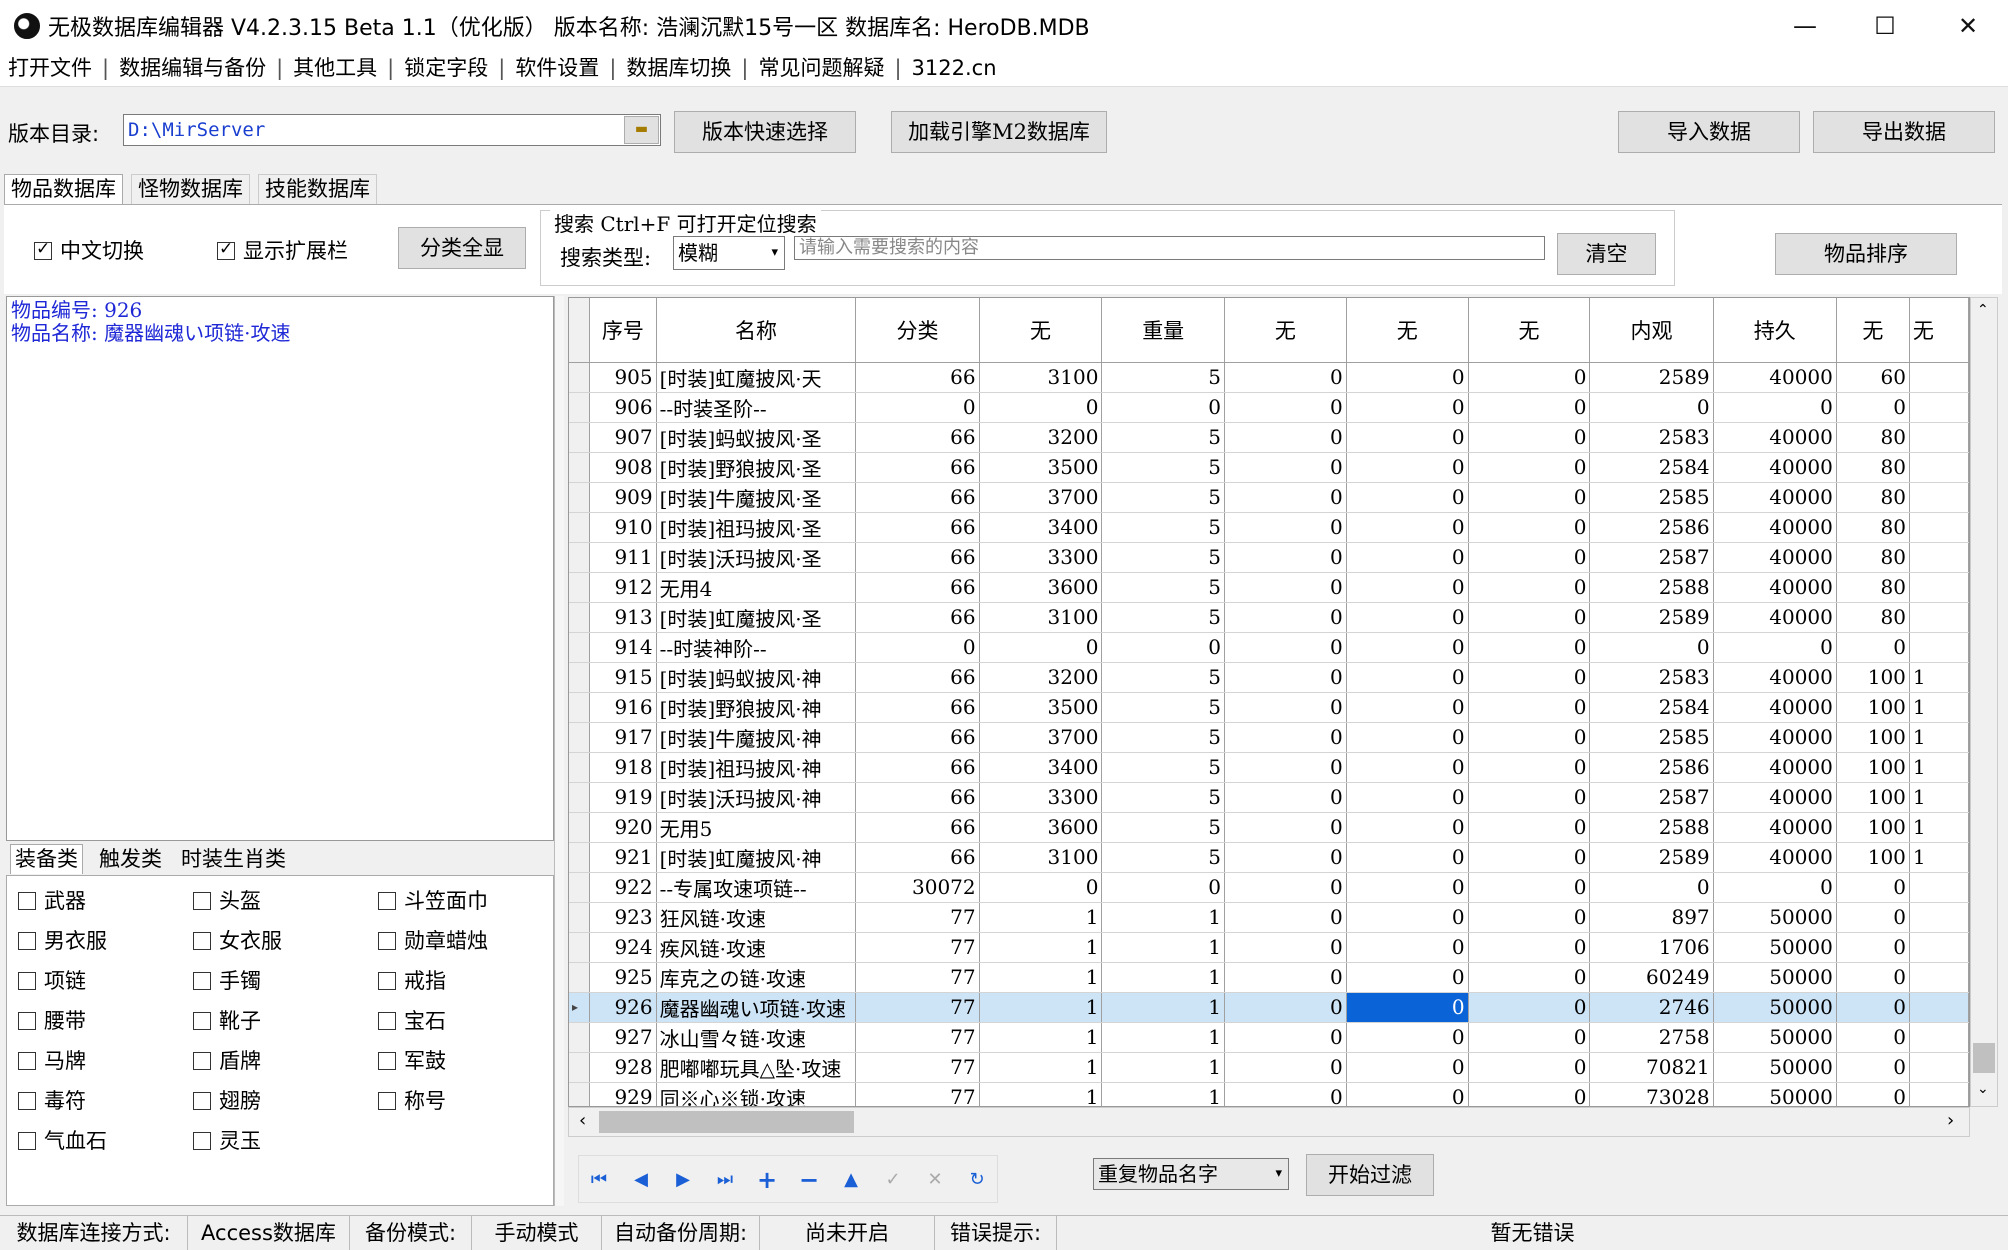 The width and height of the screenshot is (2008, 1250). I want to click on category-checkbox: 宝石, so click(412, 1020).